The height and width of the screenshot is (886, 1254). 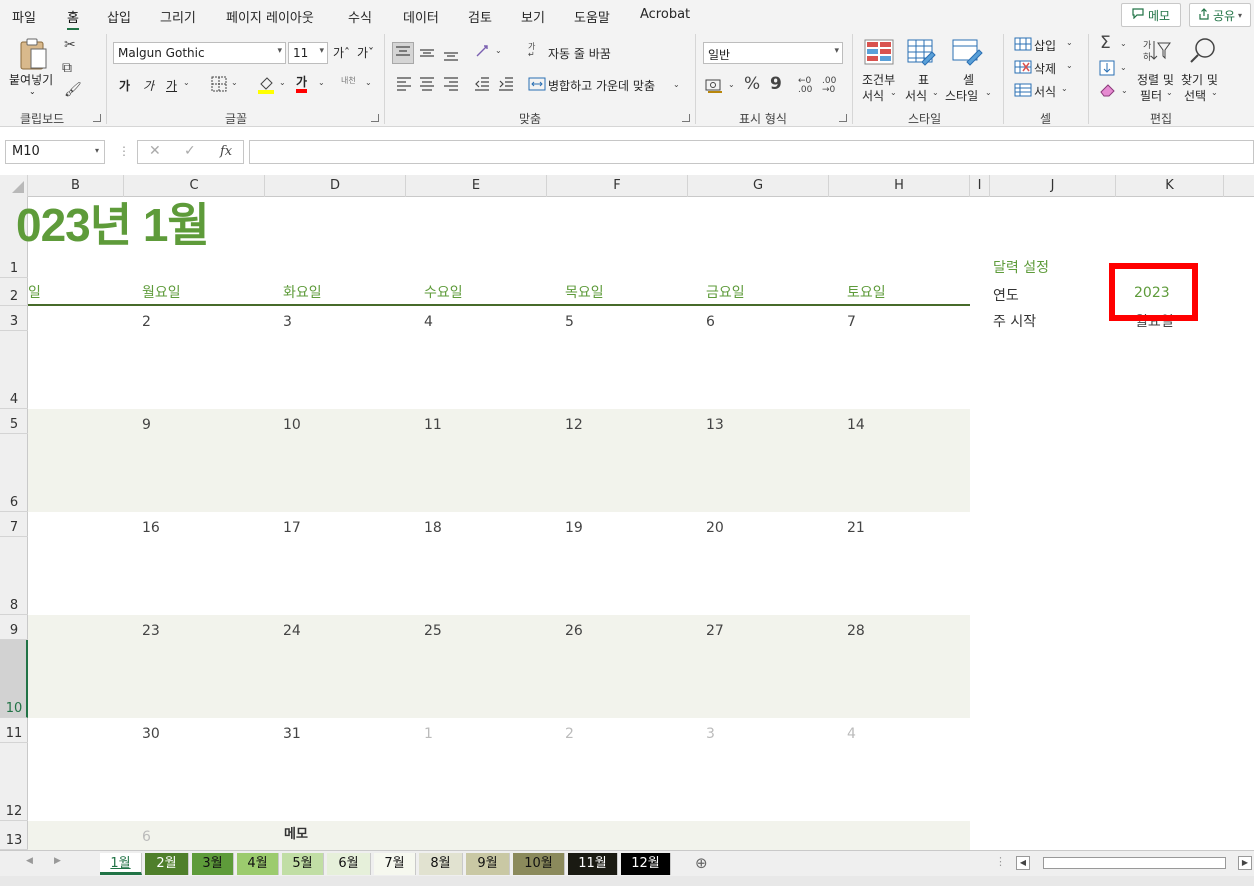 What do you see at coordinates (899, 186) in the screenshot?
I see `column-header-h: H` at bounding box center [899, 186].